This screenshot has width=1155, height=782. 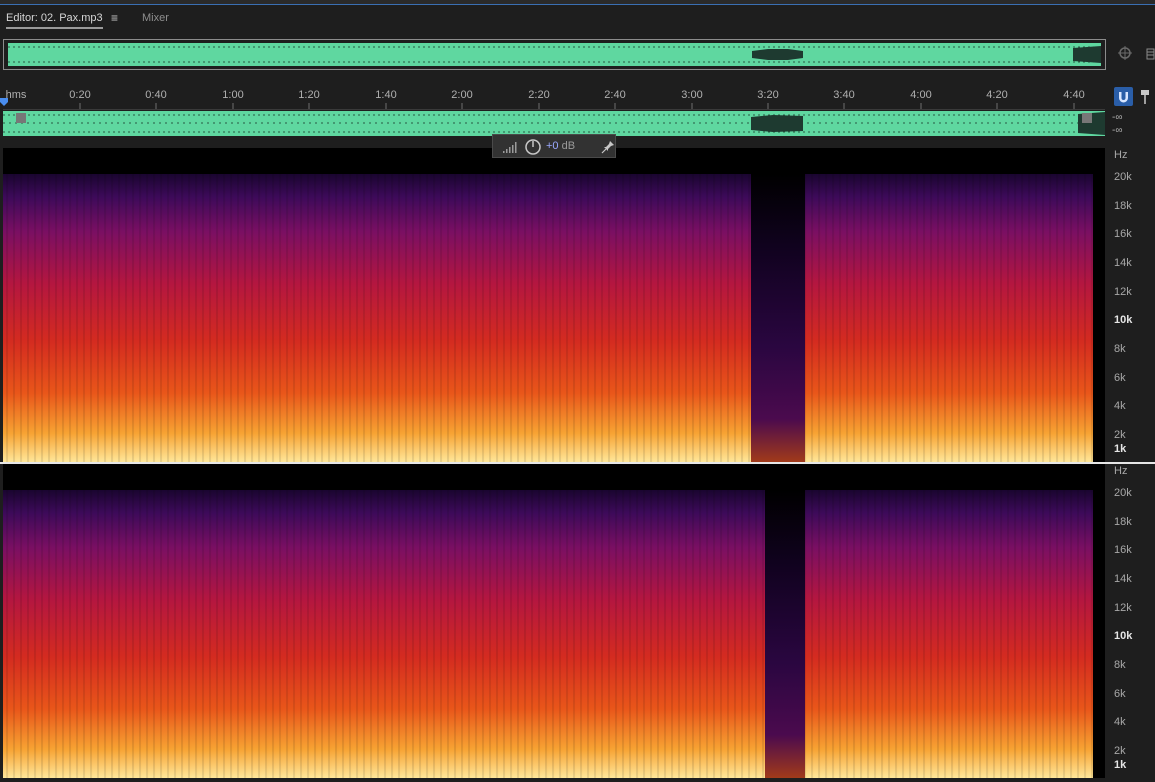 I want to click on overview-navigator, so click(x=554, y=54).